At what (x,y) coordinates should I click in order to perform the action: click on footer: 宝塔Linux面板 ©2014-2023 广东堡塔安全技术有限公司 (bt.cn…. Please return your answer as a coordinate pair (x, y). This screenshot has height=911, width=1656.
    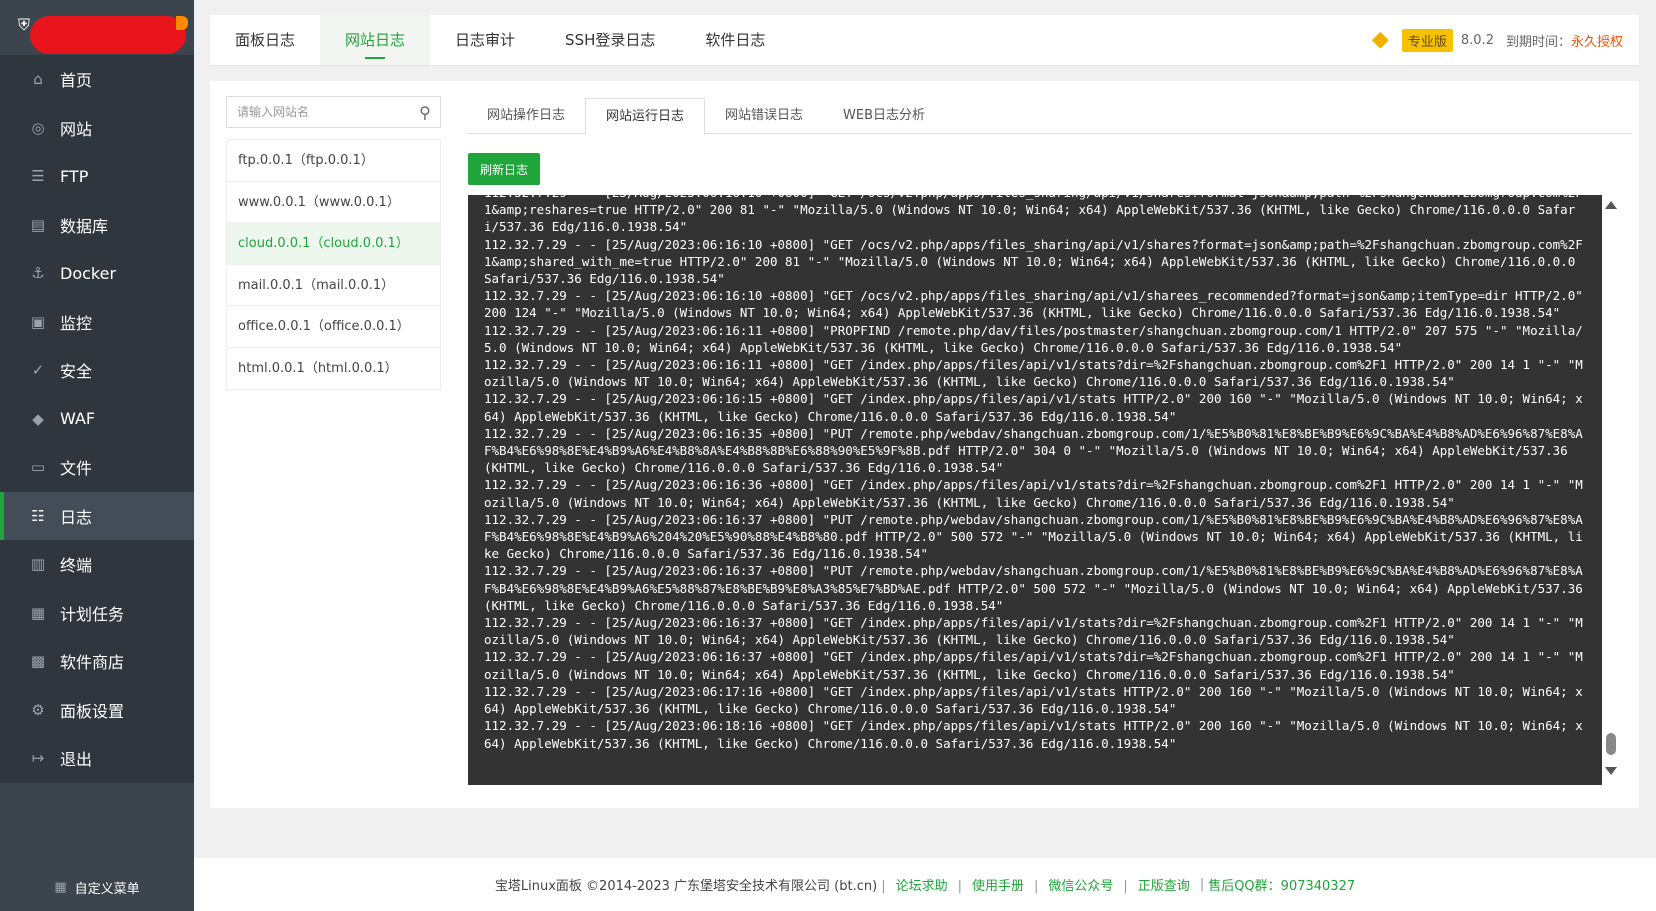
    Looking at the image, I should click on (925, 884).